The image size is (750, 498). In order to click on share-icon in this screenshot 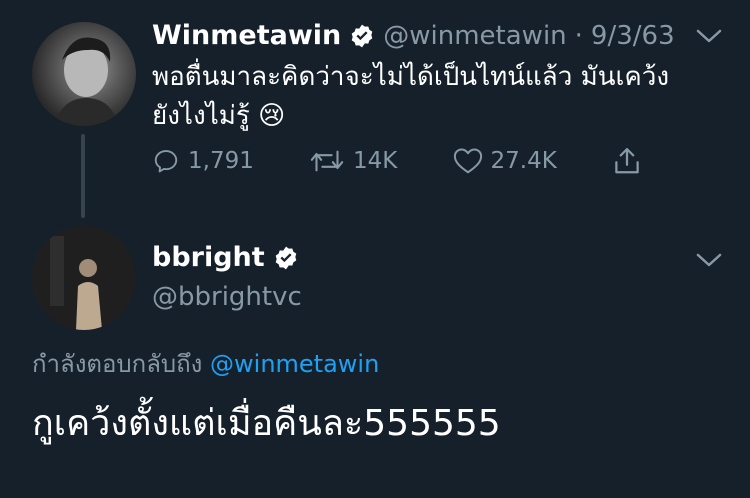, I will do `click(627, 161)`.